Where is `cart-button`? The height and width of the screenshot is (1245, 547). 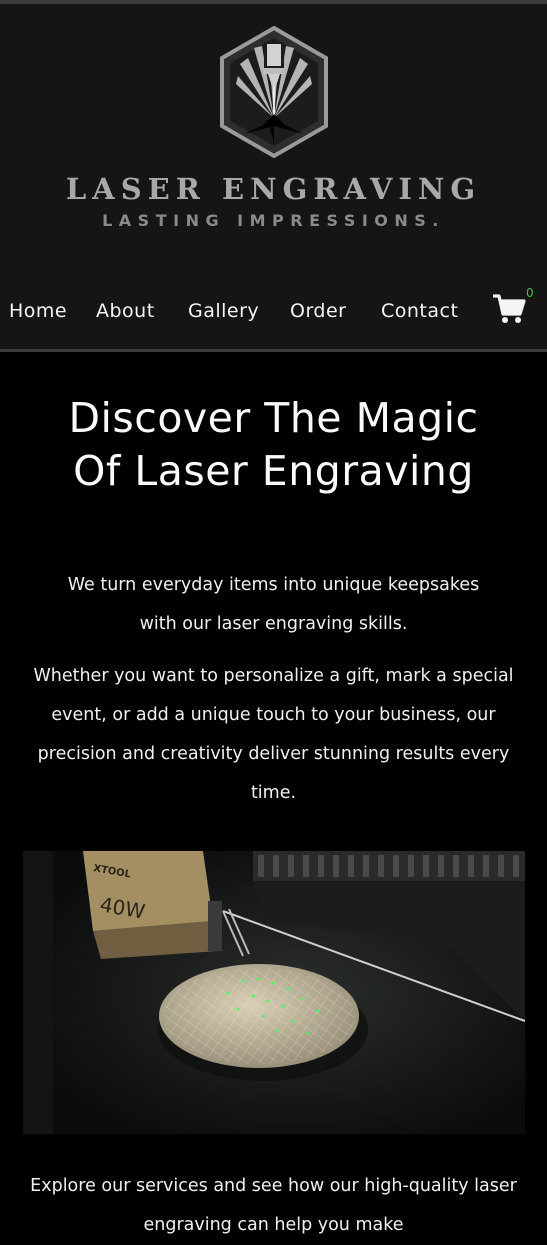 cart-button is located at coordinates (510, 310).